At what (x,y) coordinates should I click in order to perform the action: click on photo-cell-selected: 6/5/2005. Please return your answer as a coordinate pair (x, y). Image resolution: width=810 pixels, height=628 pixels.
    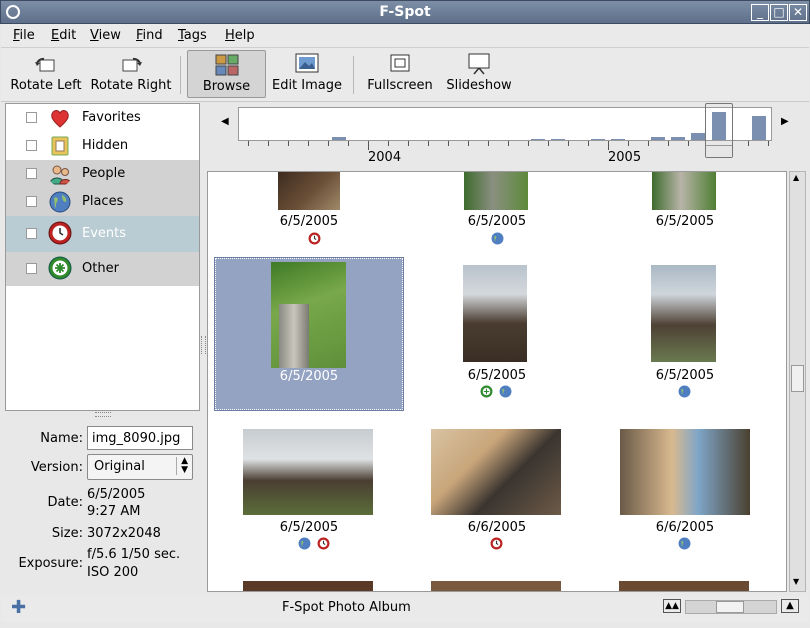
    Looking at the image, I should click on (309, 334).